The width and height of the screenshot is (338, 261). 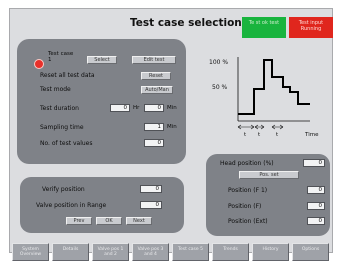 I want to click on alarm-led-icon, so click(x=39, y=64).